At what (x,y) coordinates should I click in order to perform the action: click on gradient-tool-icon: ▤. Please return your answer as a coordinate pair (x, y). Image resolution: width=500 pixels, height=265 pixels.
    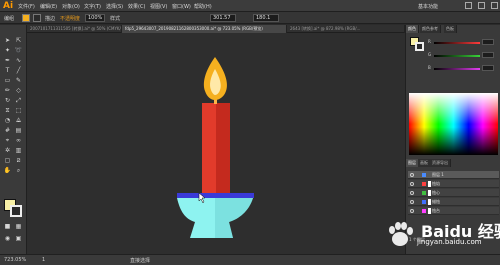
    Looking at the image, I should click on (18, 131).